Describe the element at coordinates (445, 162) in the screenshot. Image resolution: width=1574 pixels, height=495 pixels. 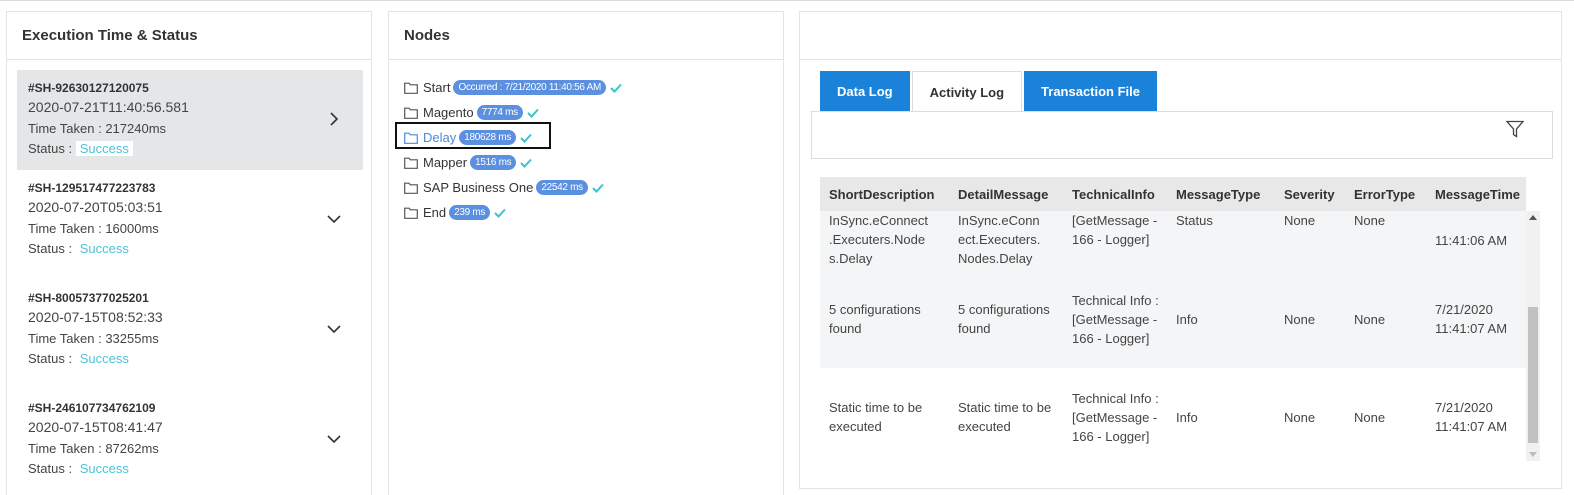
I see `node-label: Mapper` at that location.